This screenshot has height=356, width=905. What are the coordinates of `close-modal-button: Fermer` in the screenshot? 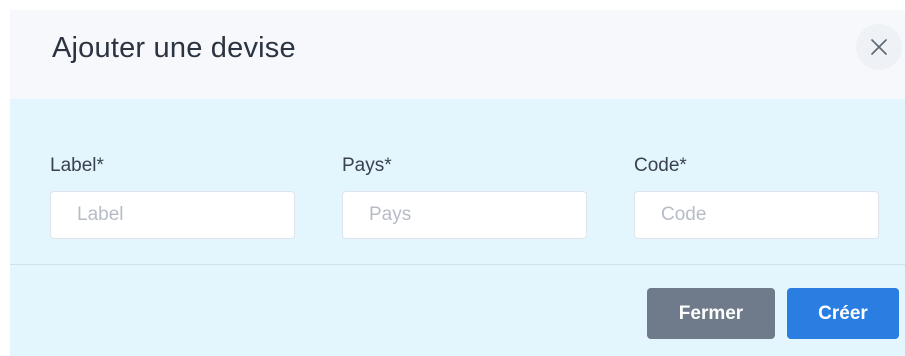 It's located at (711, 313).